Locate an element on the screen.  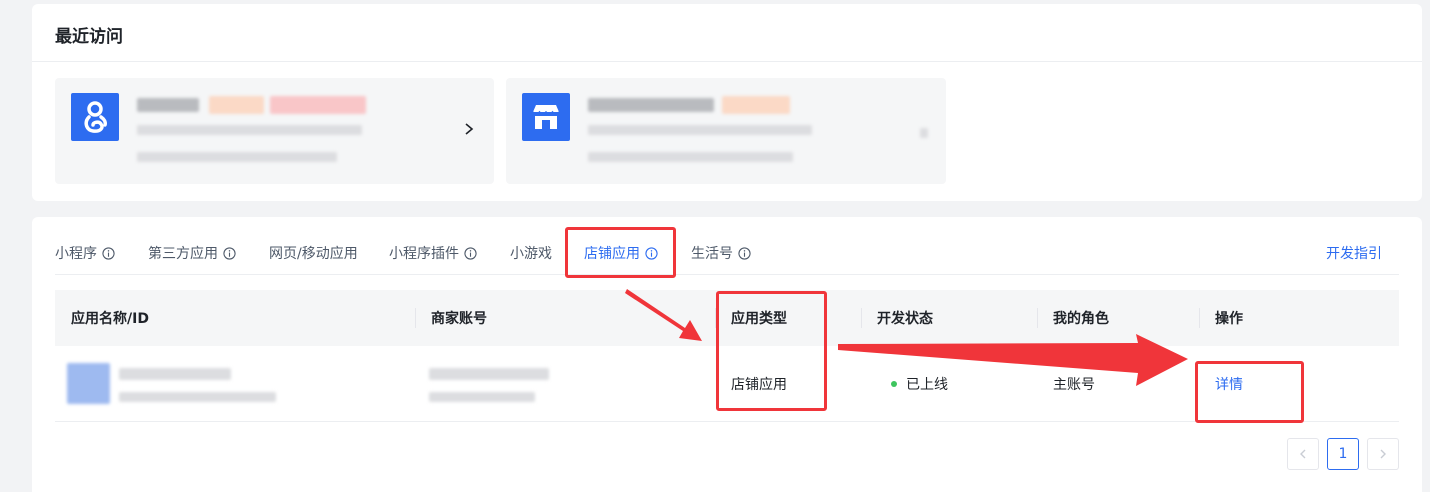
highlight-box-app-type is located at coordinates (771, 351).